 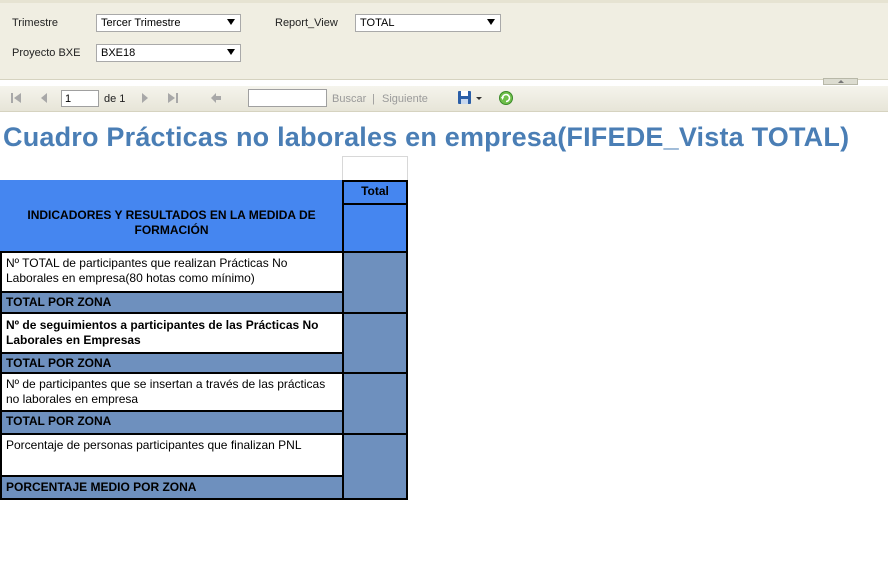 I want to click on find-link: Buscar, so click(x=349, y=99).